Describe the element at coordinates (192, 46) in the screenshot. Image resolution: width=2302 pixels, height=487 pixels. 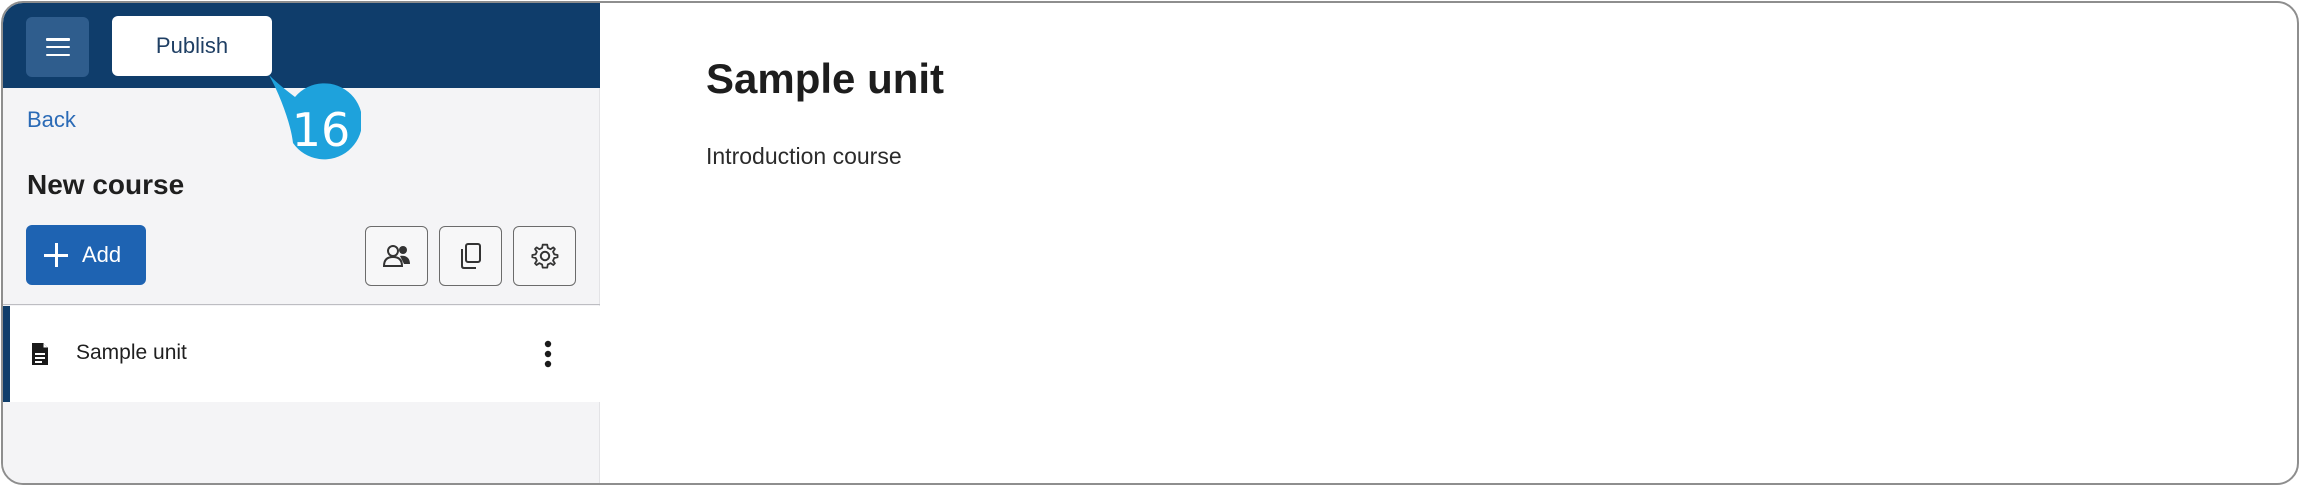
I see `publish-button: Publish` at that location.